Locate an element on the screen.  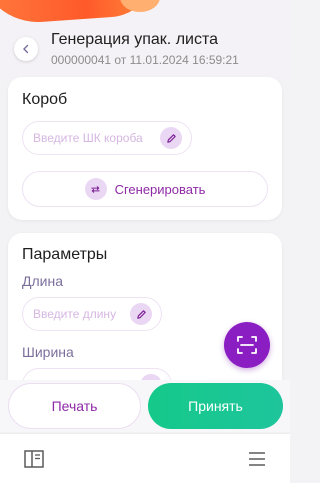
barcode-scan-icon is located at coordinates (247, 345).